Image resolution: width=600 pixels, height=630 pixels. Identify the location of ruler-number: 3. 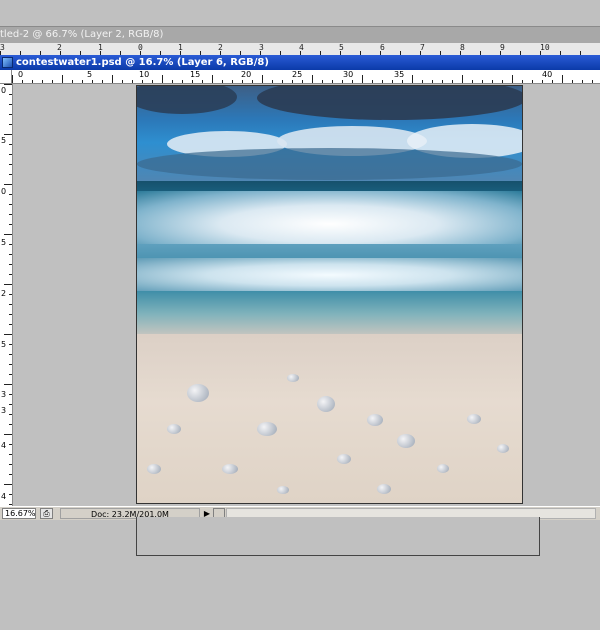
(4, 394).